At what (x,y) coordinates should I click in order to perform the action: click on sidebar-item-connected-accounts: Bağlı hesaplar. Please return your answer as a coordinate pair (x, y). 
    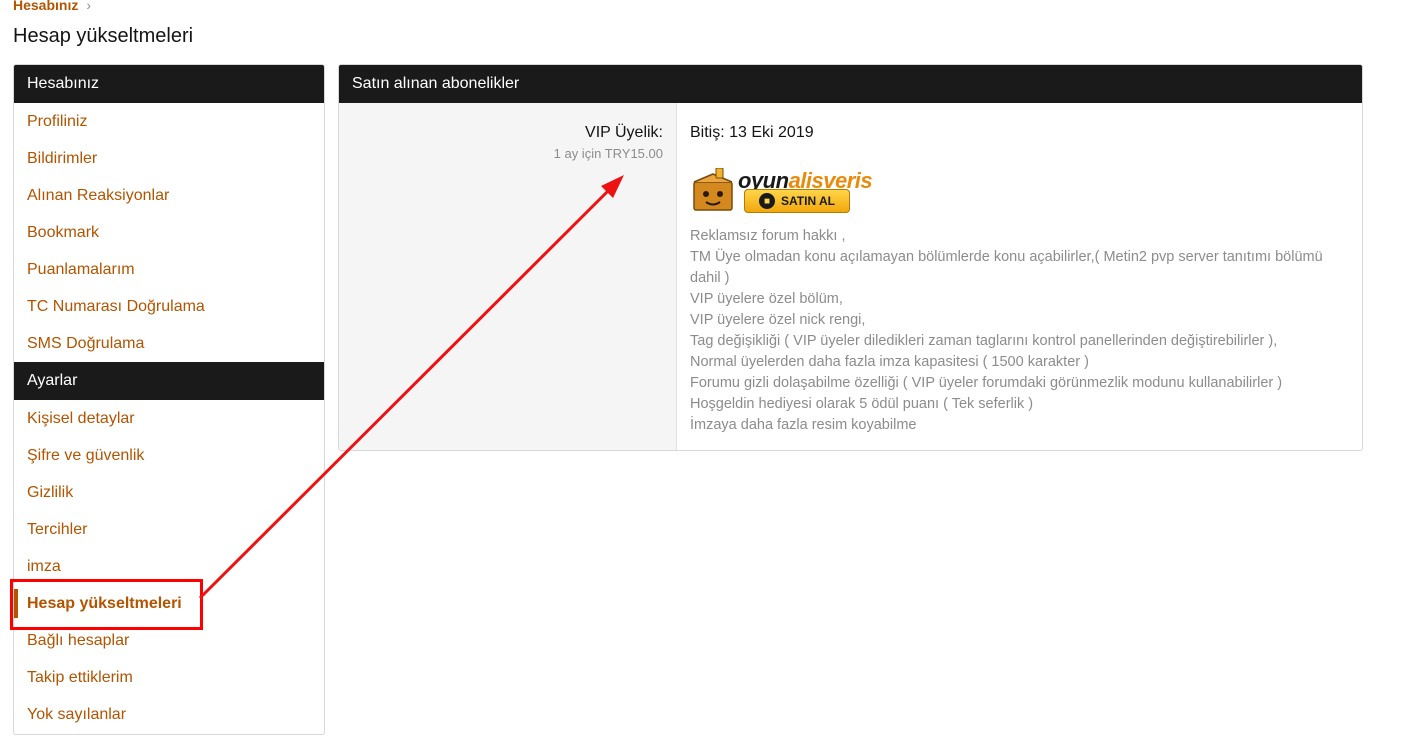
    Looking at the image, I should click on (169, 640).